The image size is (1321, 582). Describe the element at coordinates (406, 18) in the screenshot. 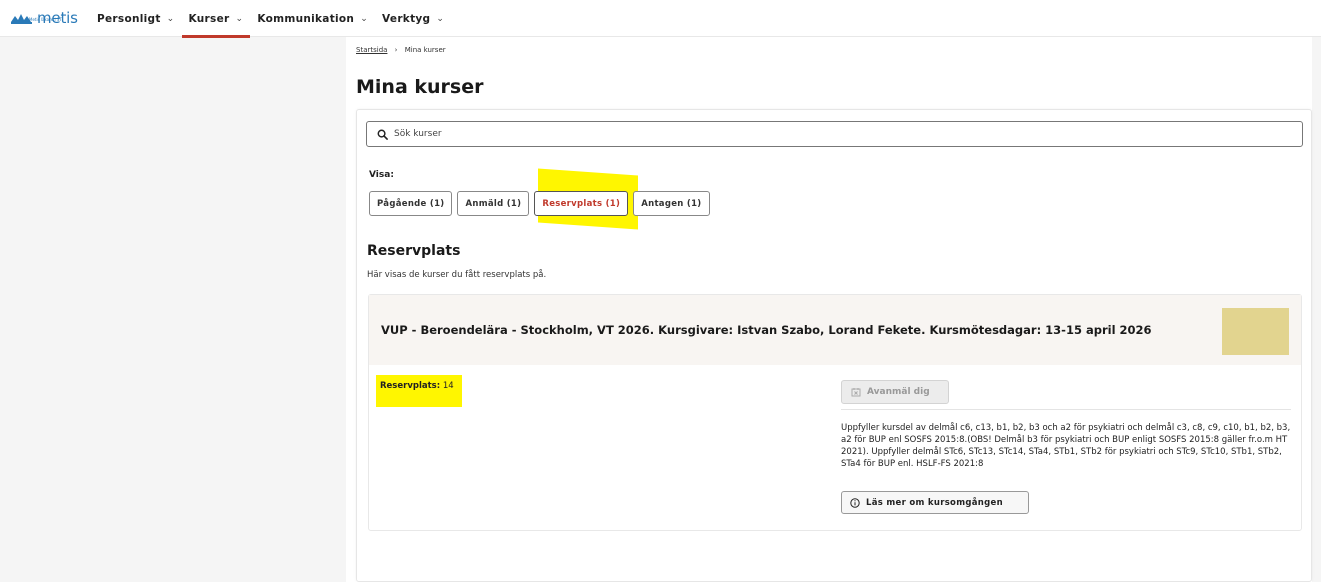

I see `nav-item-label: Verktyg` at that location.